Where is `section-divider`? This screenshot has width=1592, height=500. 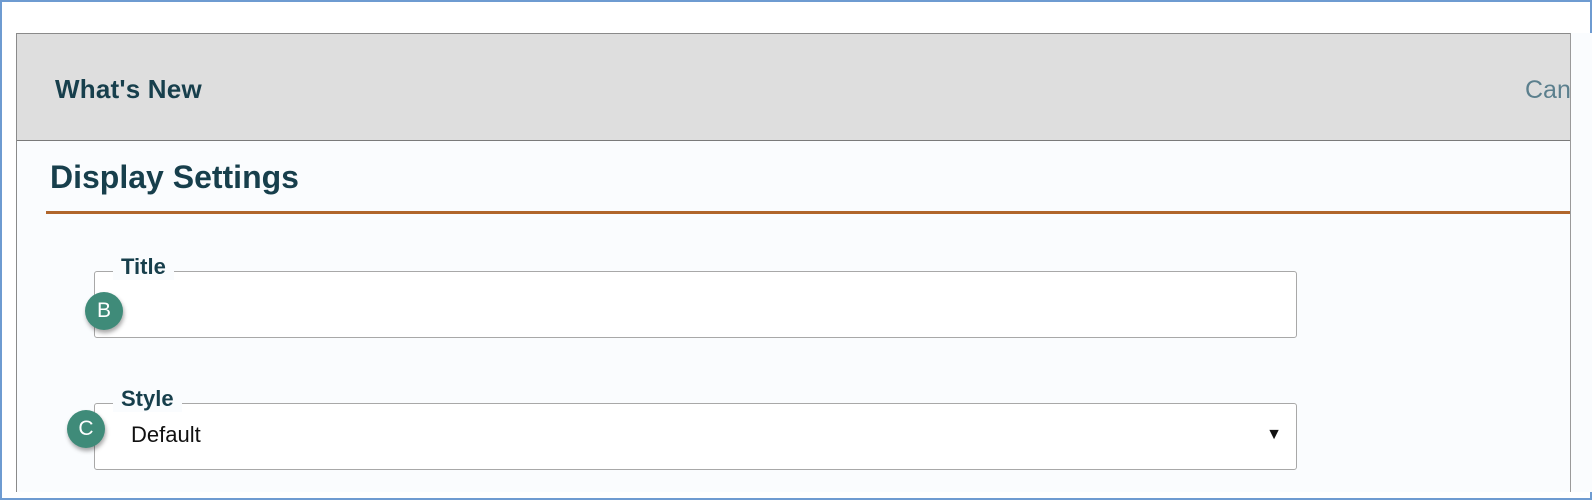 section-divider is located at coordinates (808, 212).